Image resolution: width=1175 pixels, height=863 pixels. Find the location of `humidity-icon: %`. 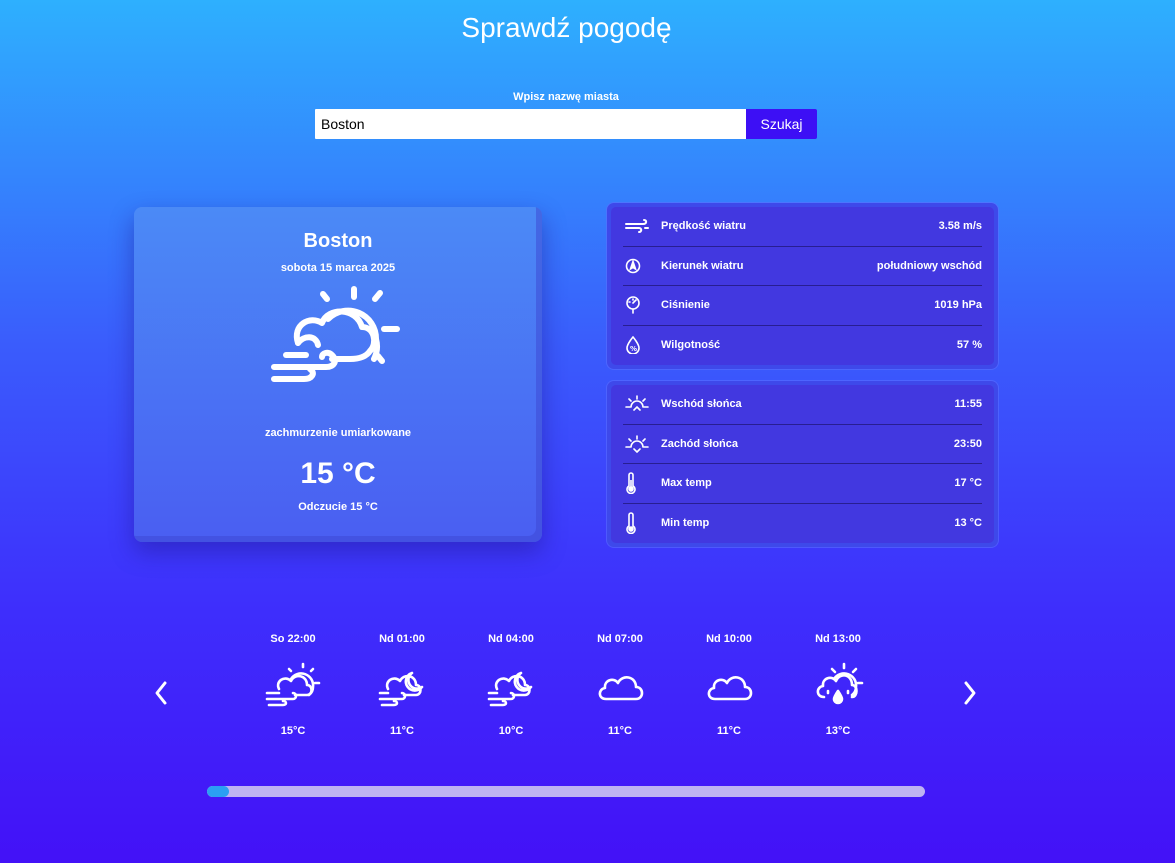

humidity-icon: % is located at coordinates (642, 345).